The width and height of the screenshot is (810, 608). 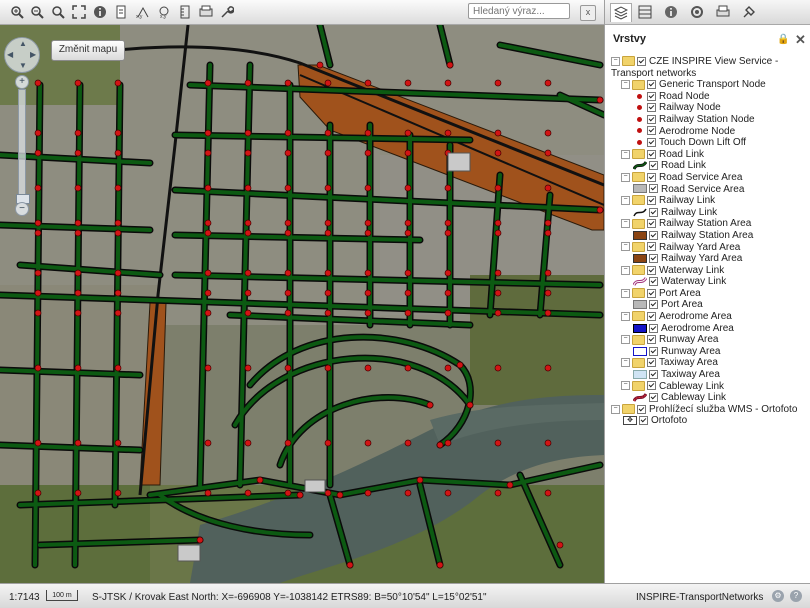 I want to click on info-tab-icon, so click(x=671, y=12).